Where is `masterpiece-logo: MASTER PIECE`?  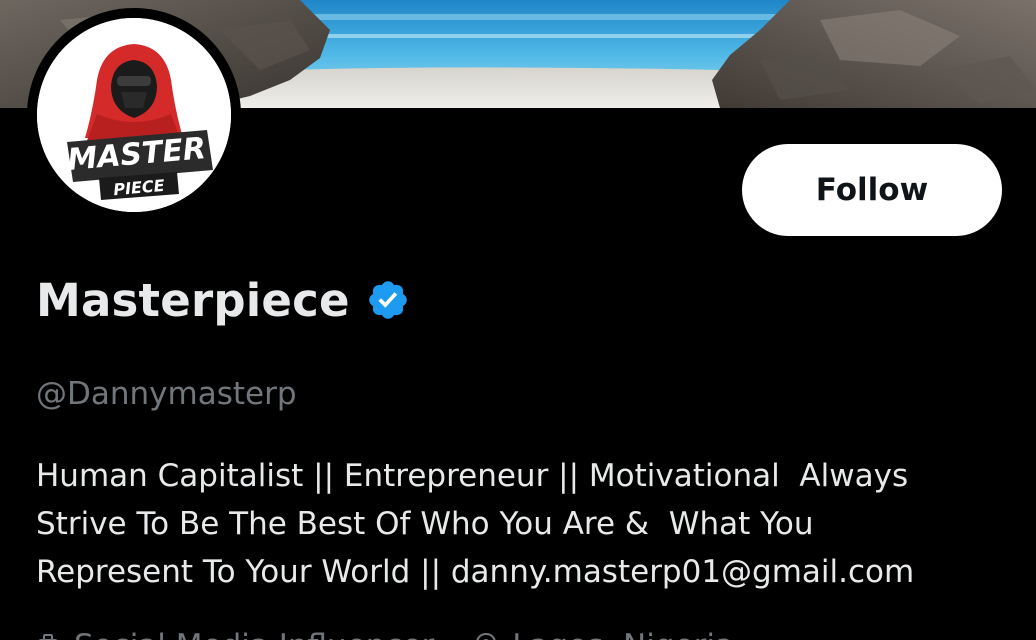
masterpiece-logo: MASTER PIECE is located at coordinates (134, 115).